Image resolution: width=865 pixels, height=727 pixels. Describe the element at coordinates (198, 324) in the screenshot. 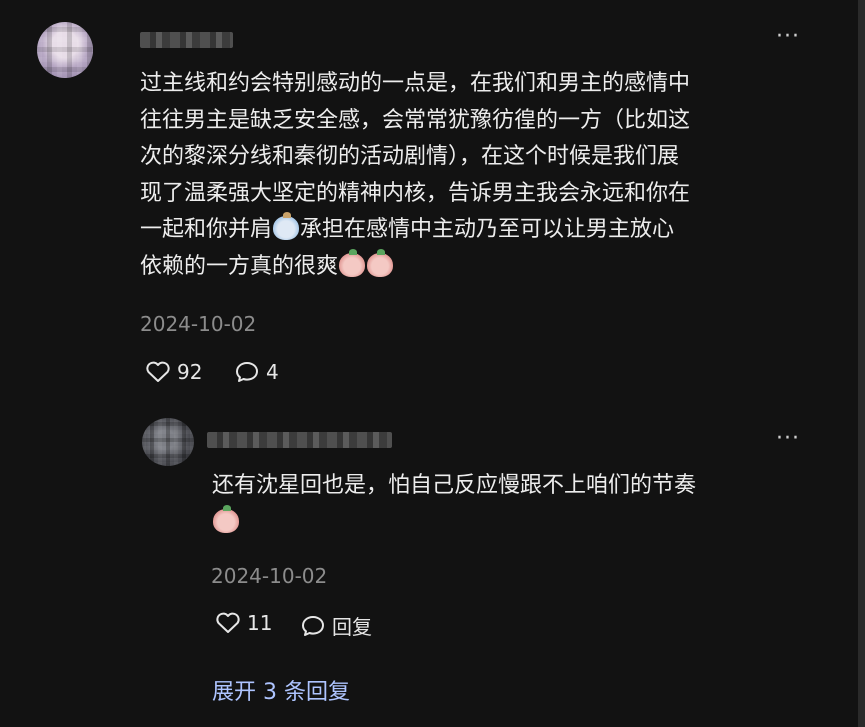

I see `comment-date: 2024-10-02` at that location.